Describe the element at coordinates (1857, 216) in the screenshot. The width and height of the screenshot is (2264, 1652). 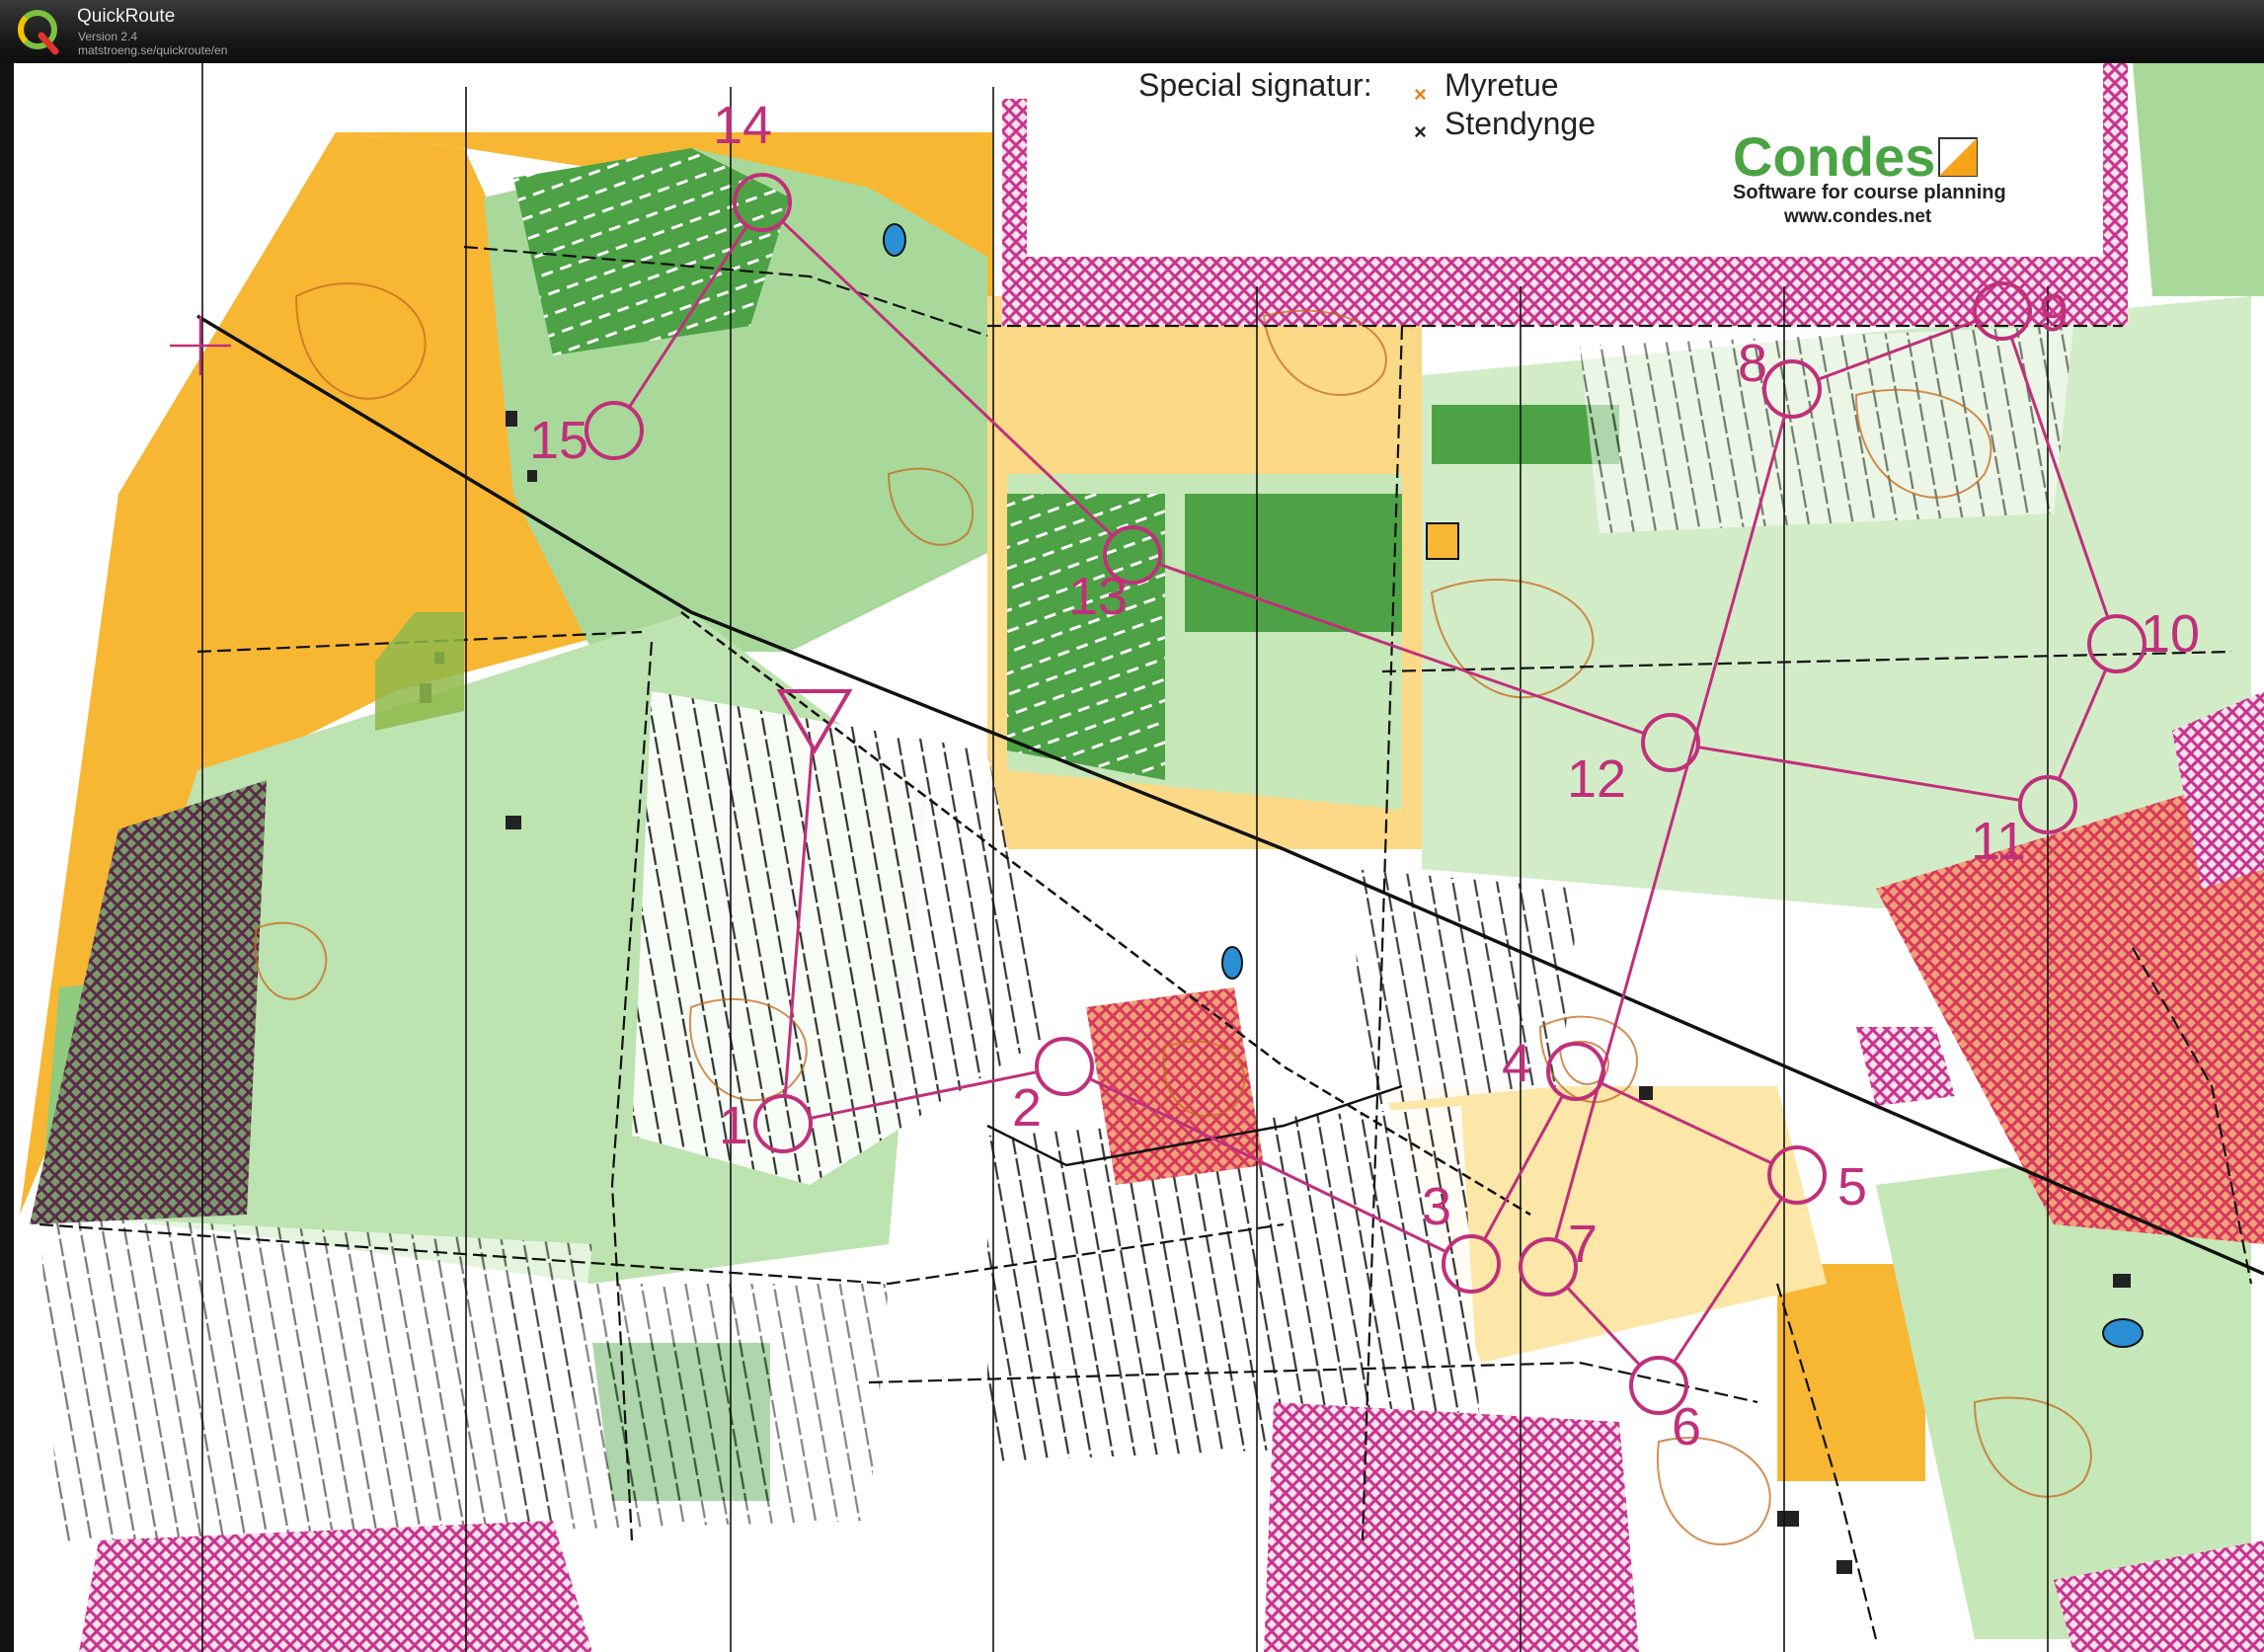
I see `brand-url: www.condes.net` at that location.